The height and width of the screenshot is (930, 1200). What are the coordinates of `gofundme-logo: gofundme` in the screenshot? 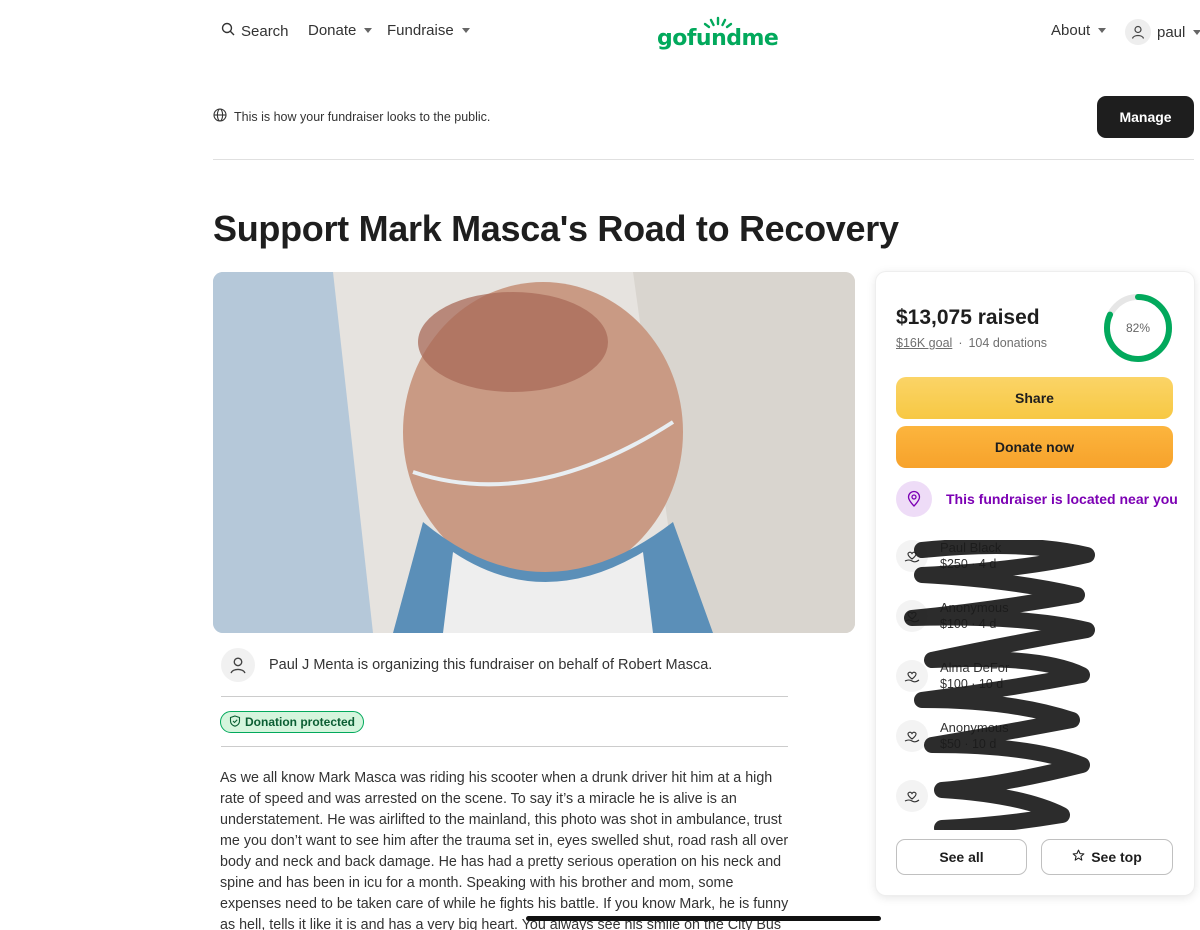 It's located at (718, 33).